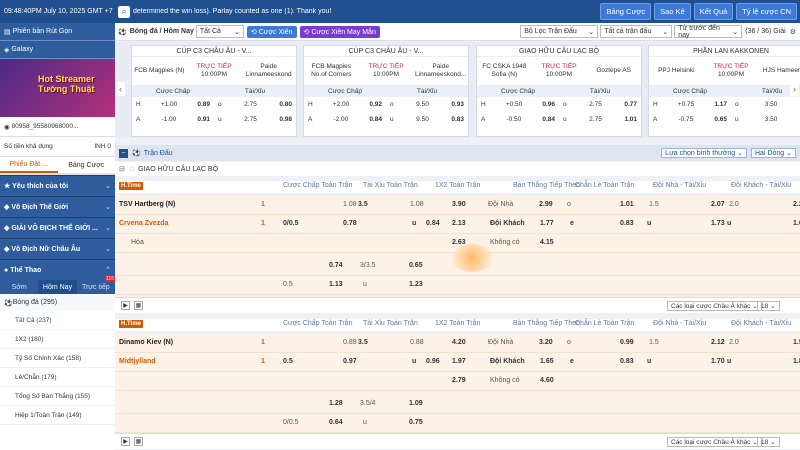 This screenshot has width=800, height=450. Describe the element at coordinates (459, 361) in the screenshot. I see `odds-value: 1.97` at that location.